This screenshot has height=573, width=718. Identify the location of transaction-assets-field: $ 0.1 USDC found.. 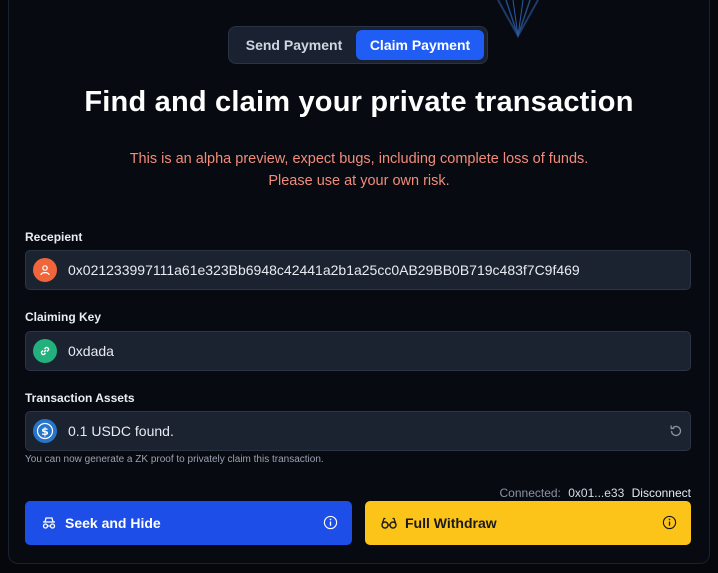
(358, 431).